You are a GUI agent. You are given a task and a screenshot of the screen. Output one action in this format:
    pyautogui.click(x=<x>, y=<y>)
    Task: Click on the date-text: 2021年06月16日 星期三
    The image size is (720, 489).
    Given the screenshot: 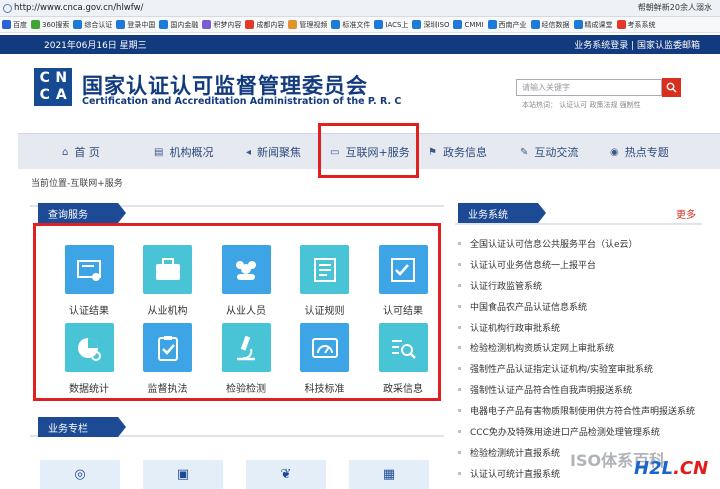 What is the action you would take?
    pyautogui.click(x=95, y=46)
    